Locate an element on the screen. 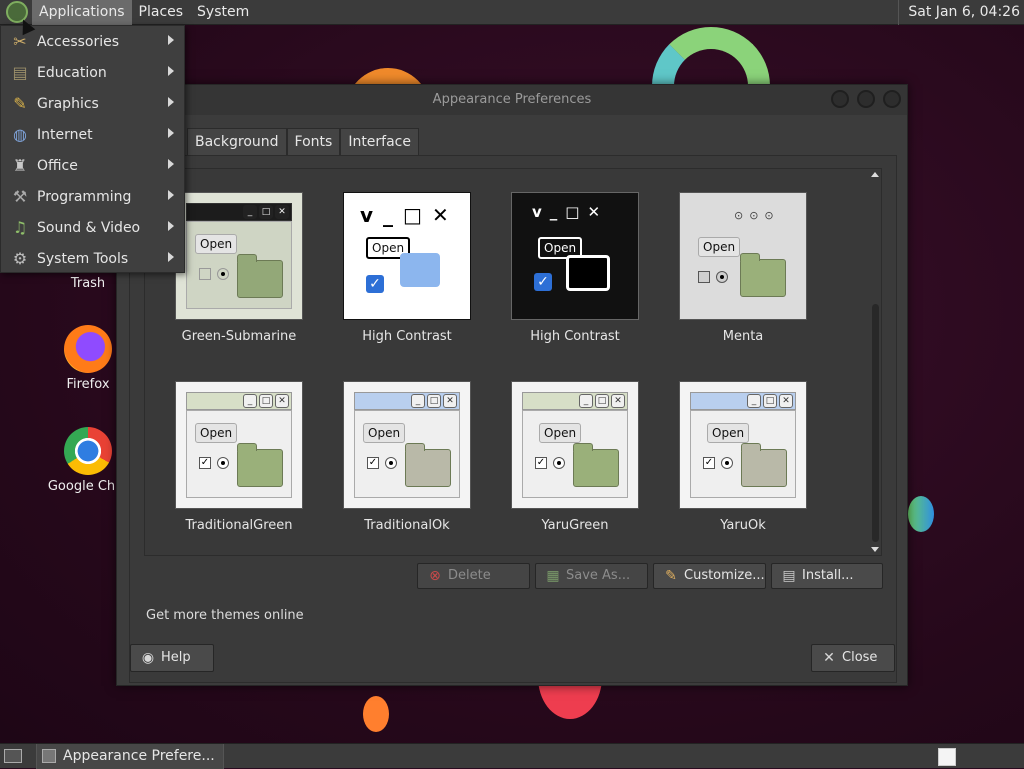 This screenshot has width=1024, height=769. save-icon: ▦ is located at coordinates (553, 576).